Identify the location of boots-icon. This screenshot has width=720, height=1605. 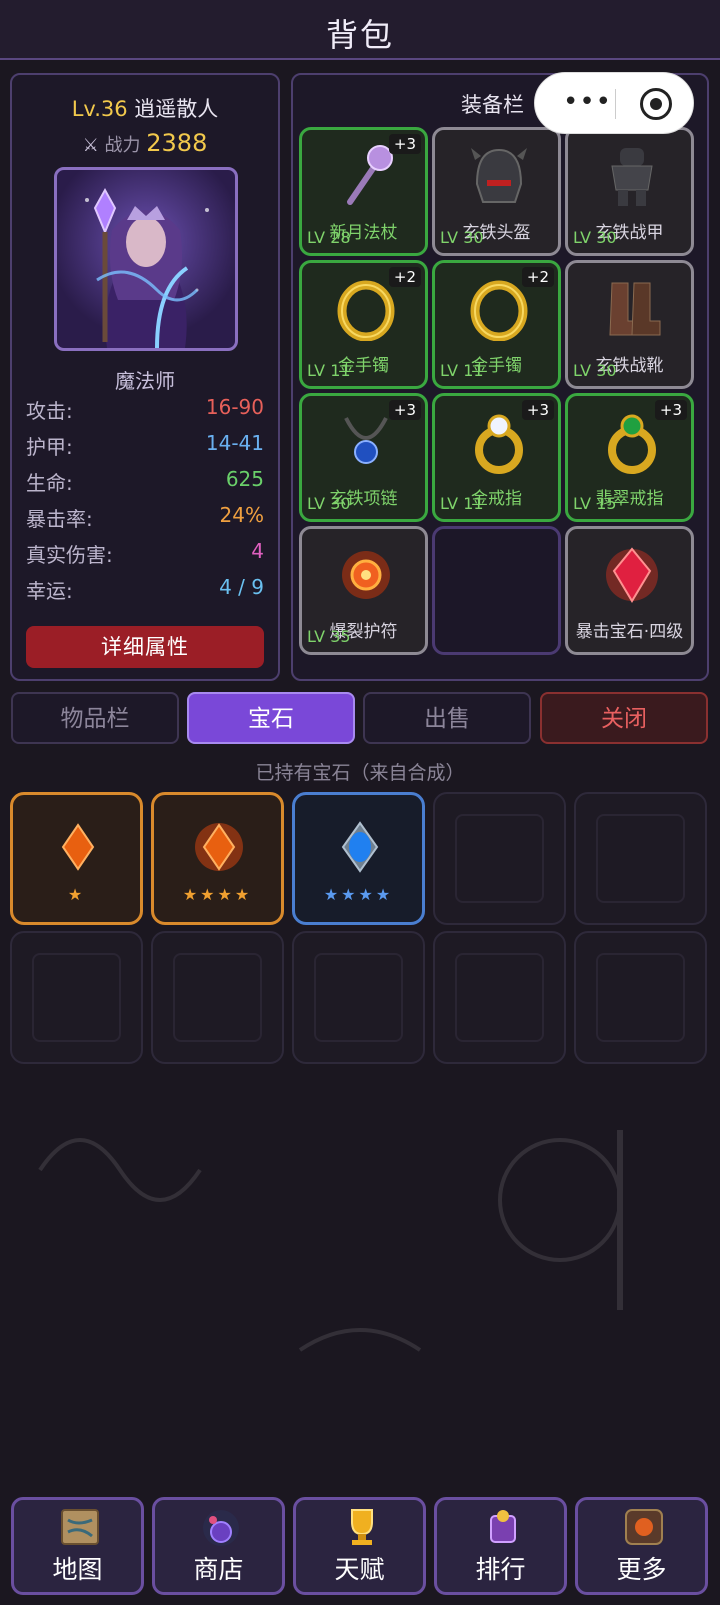
(635, 309).